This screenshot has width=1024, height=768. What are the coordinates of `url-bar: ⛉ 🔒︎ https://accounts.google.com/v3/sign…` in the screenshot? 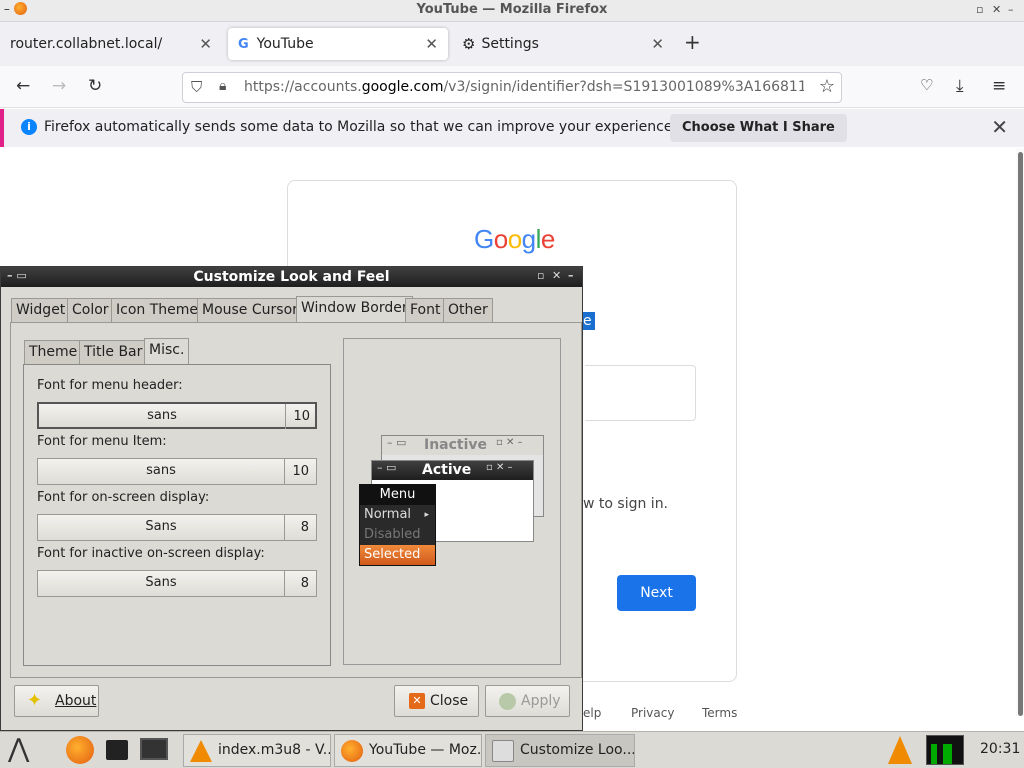 It's located at (512, 87).